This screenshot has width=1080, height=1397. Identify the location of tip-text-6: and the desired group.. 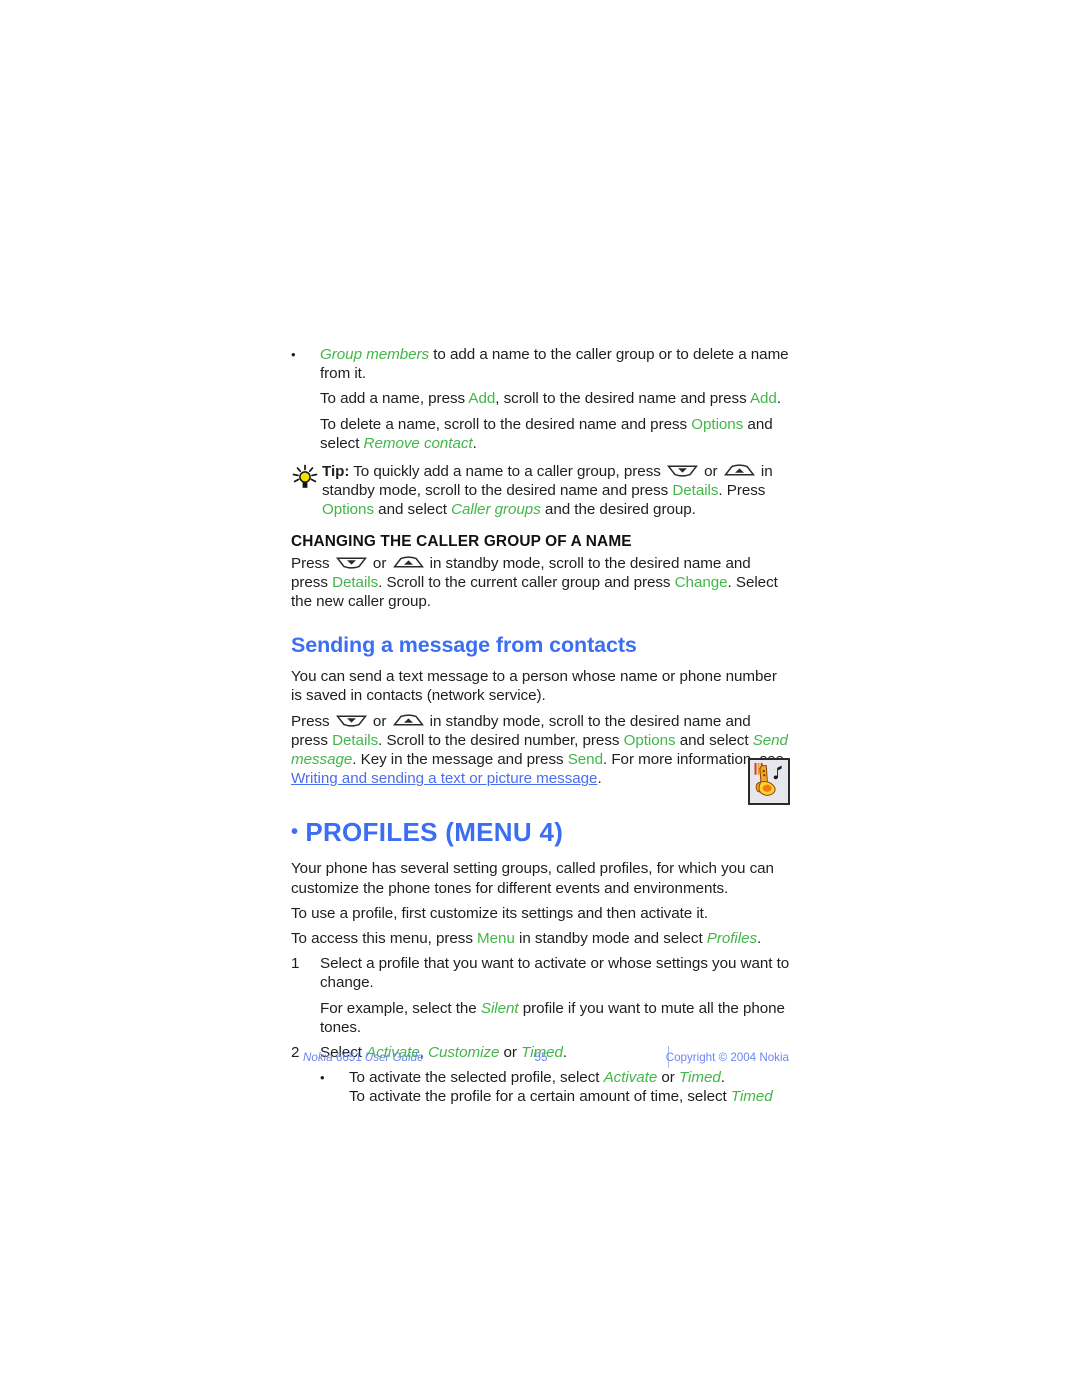
(618, 510).